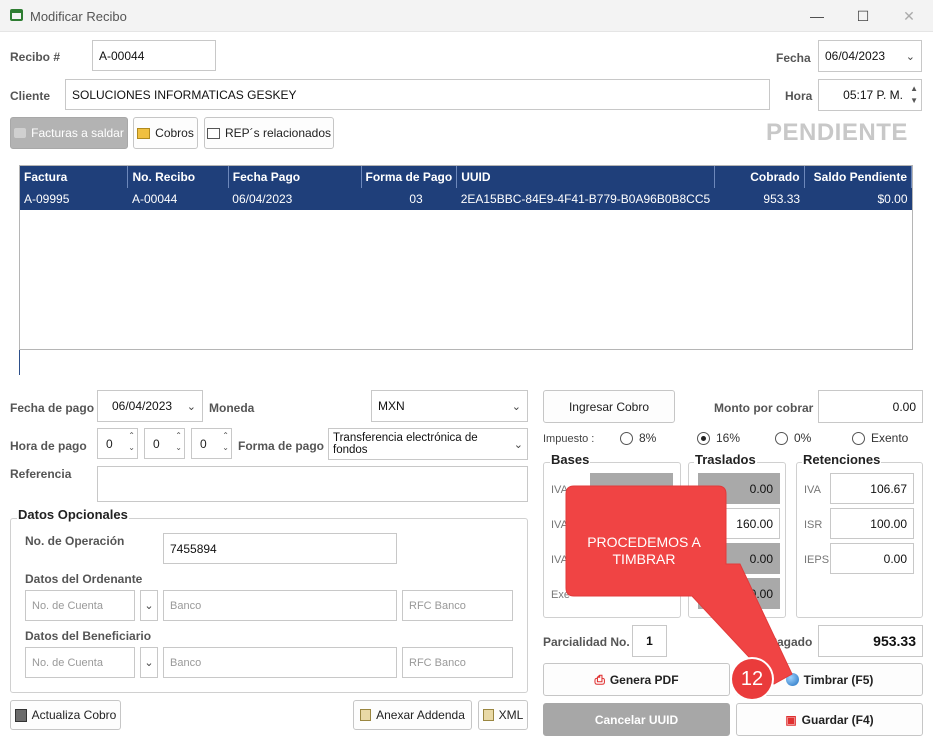 The image size is (933, 747). What do you see at coordinates (164, 443) in the screenshot?
I see `minuto-stepper: 0 ⌃ ⌄` at bounding box center [164, 443].